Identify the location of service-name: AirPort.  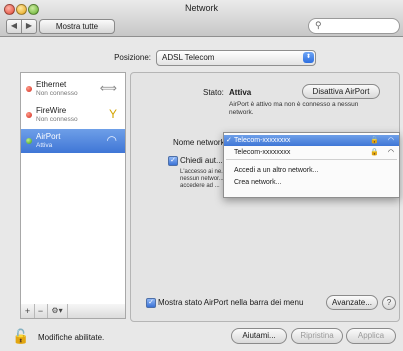
(48, 136).